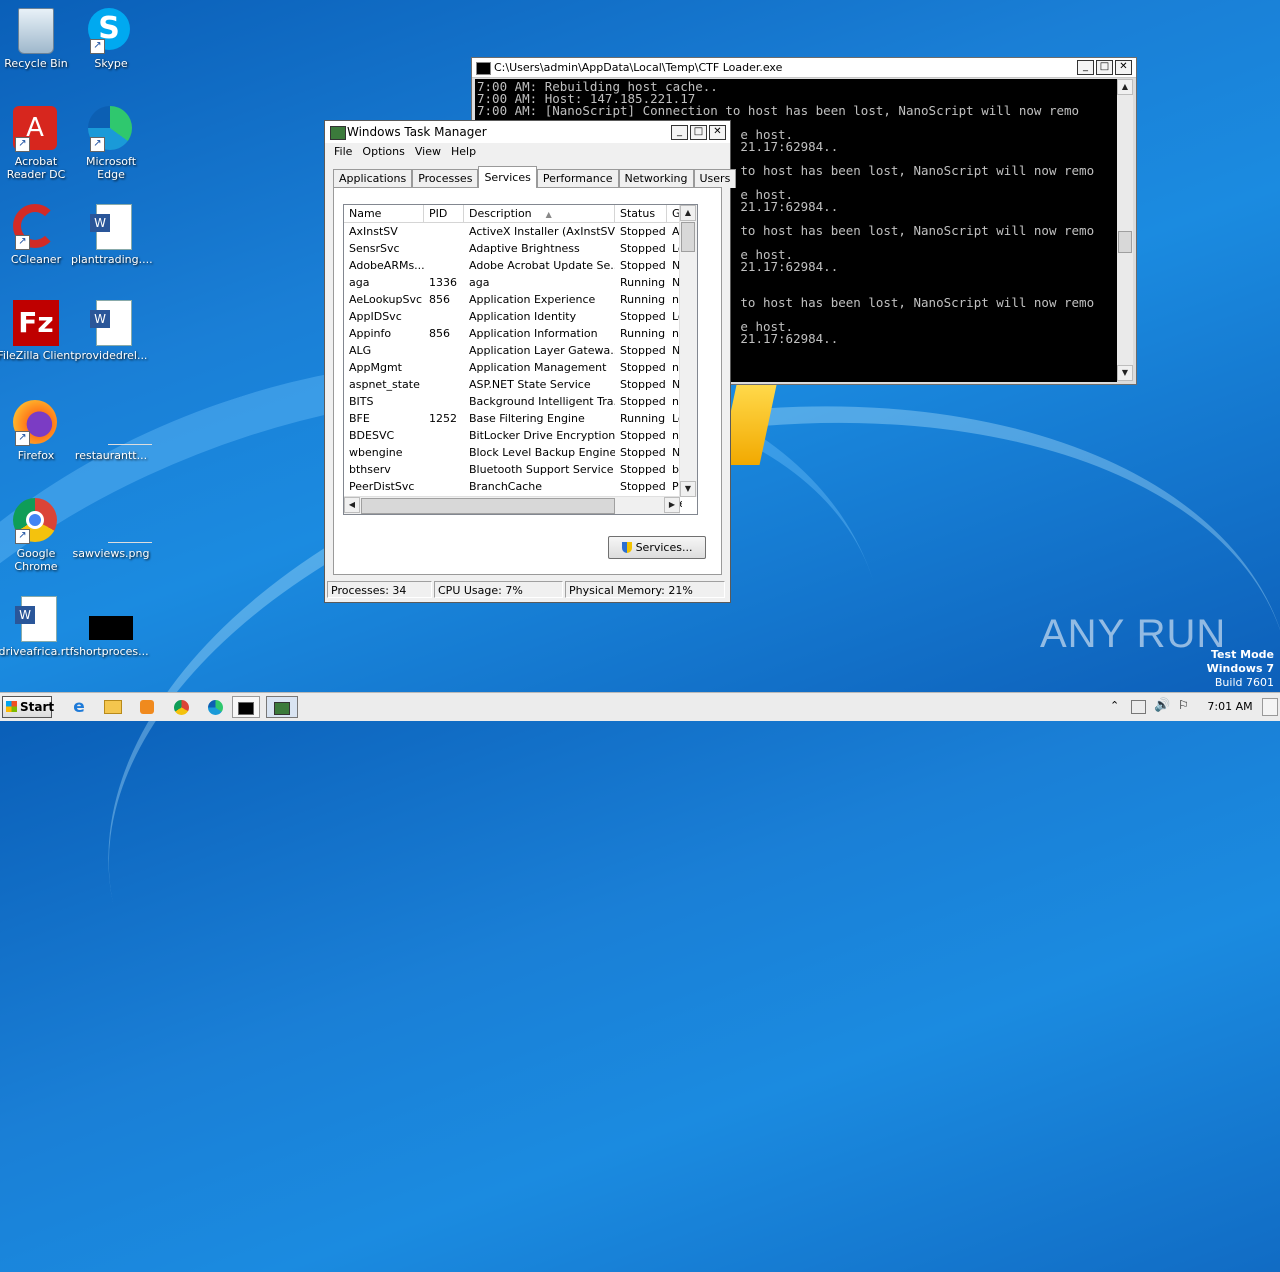 The image size is (1280, 1272). I want to click on menu-options: Options, so click(383, 152).